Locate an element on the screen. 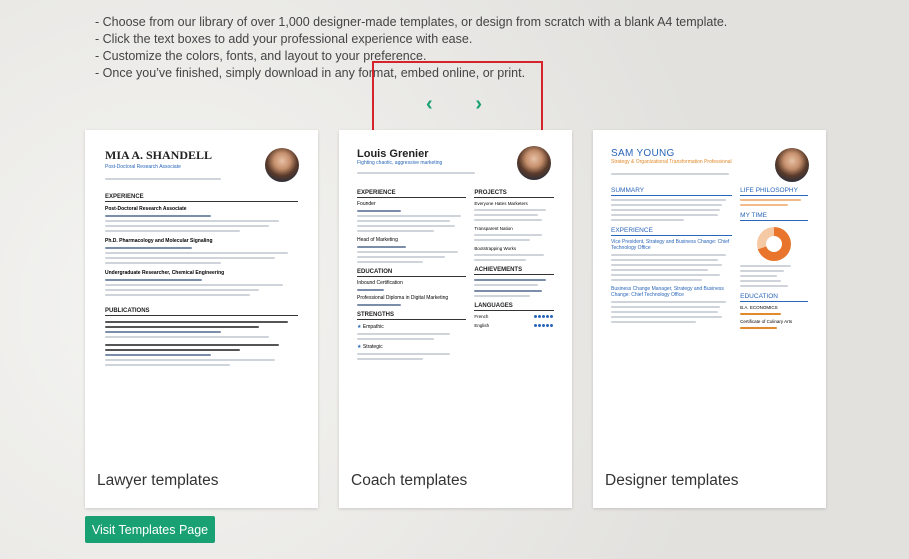  resume-job-title: Inbound Certification is located at coordinates (380, 283).